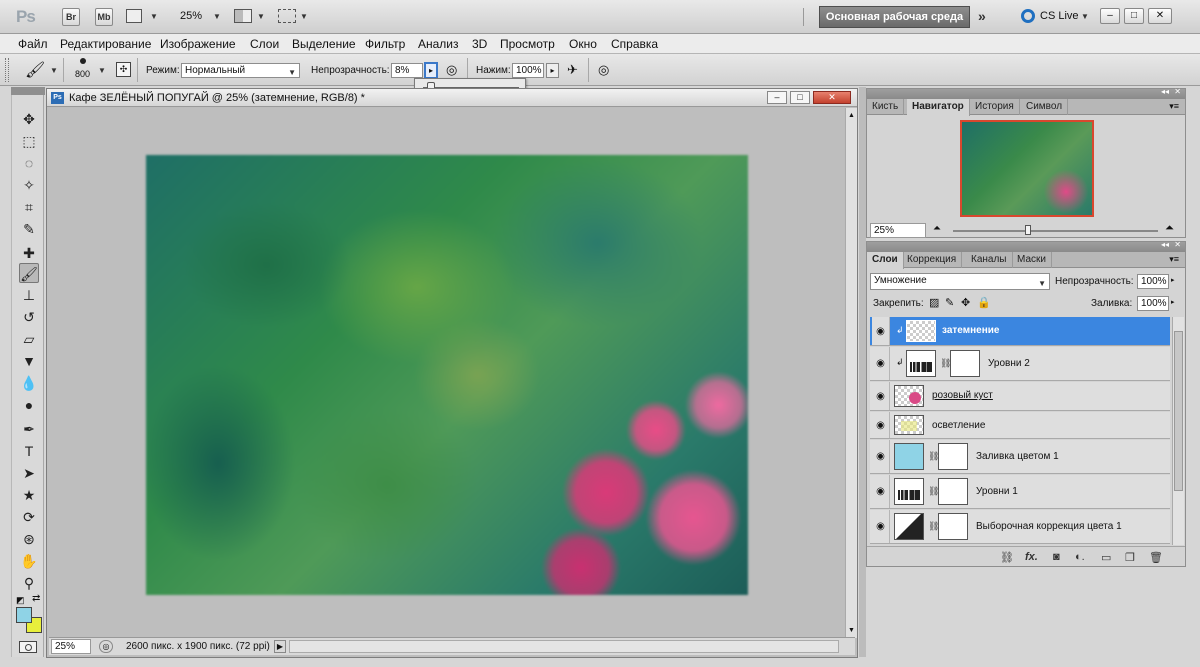 The height and width of the screenshot is (667, 1200). I want to click on doc-restore-button: □, so click(800, 97).